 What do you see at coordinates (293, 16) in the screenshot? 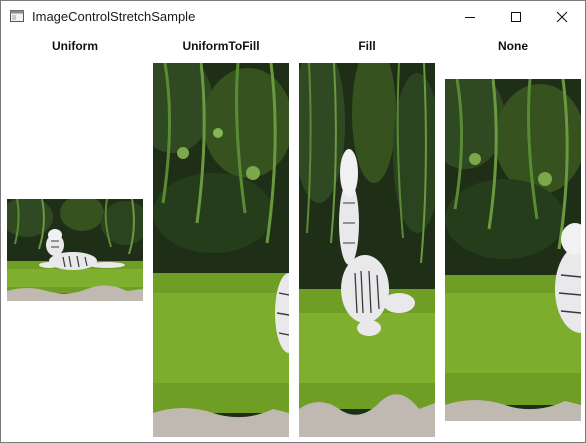
I see `title-bar: ImageControlStretchSample` at bounding box center [293, 16].